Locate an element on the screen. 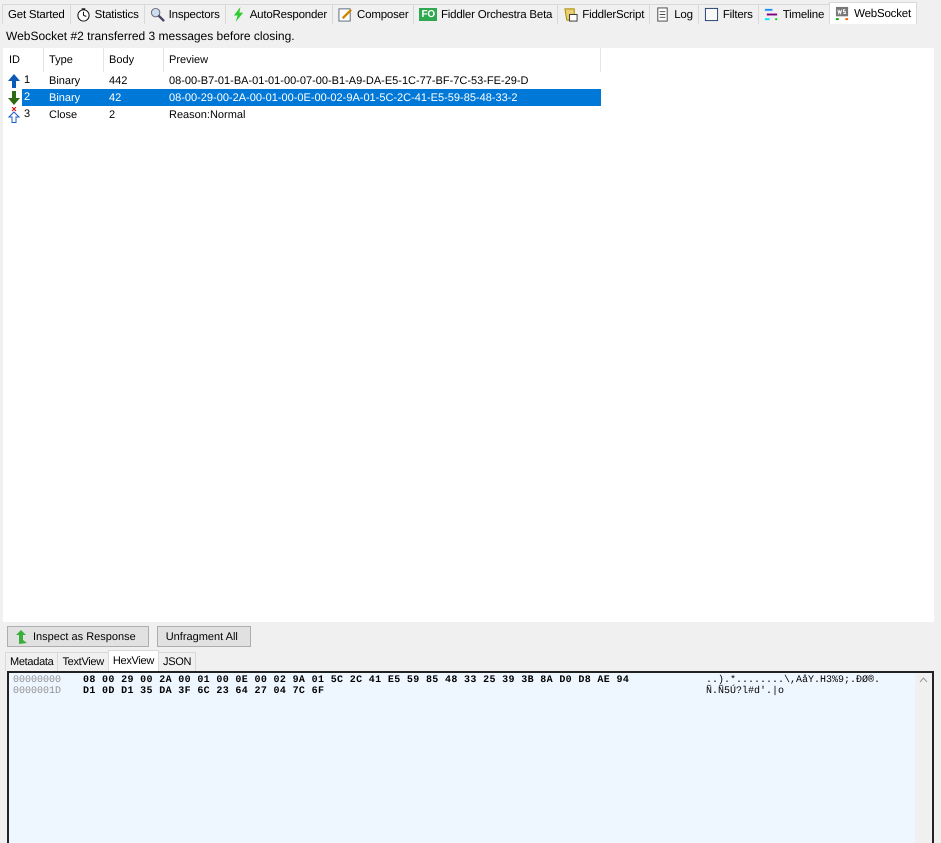 This screenshot has width=941, height=843. closed-up-arrow-icon is located at coordinates (14, 114).